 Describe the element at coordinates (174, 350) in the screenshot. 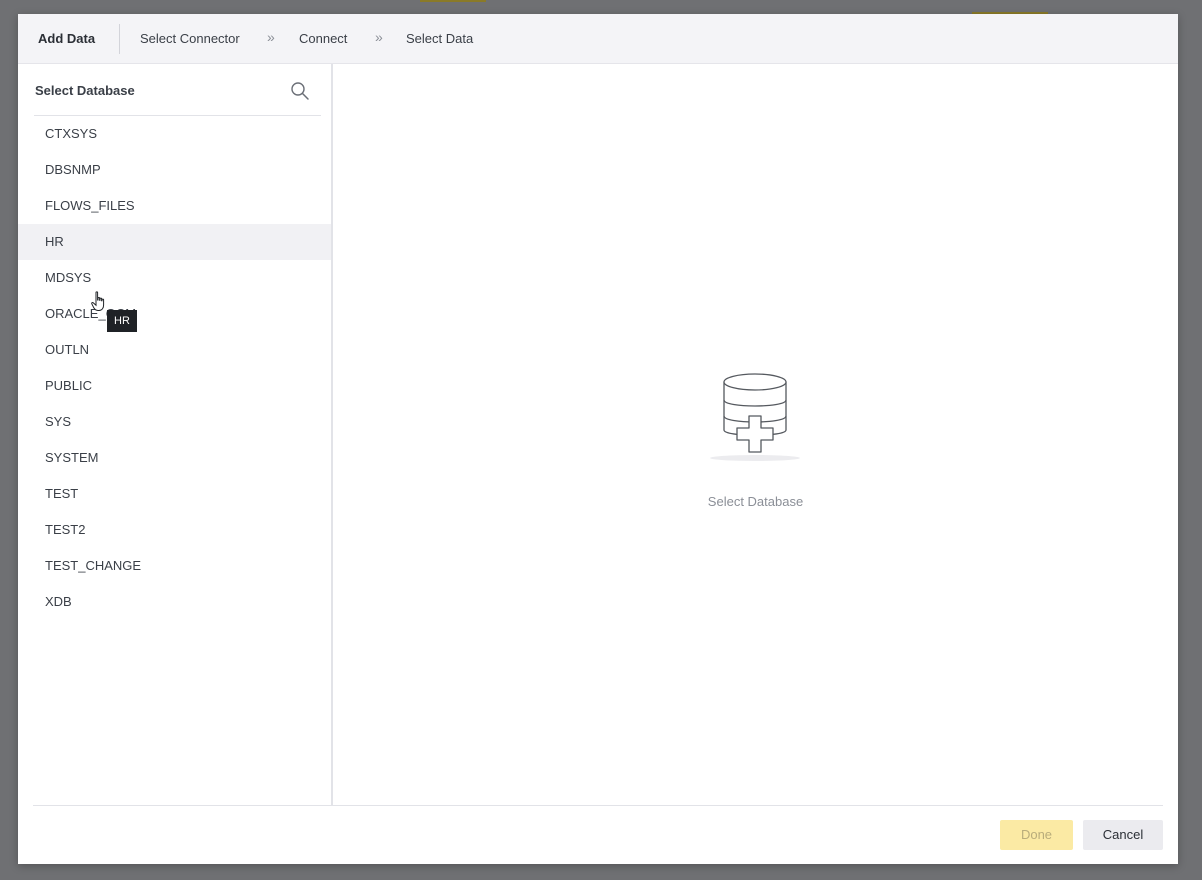

I see `database-item: OUTLN` at that location.